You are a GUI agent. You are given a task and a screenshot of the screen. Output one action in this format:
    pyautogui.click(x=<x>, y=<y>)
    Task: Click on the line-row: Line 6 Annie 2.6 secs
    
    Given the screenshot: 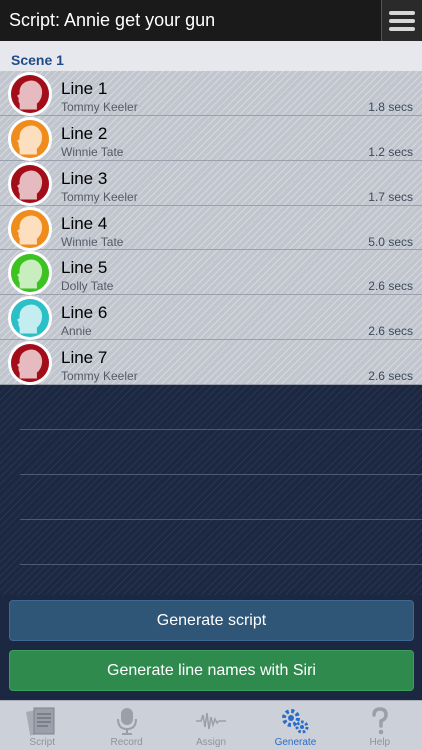 What is the action you would take?
    pyautogui.click(x=211, y=318)
    